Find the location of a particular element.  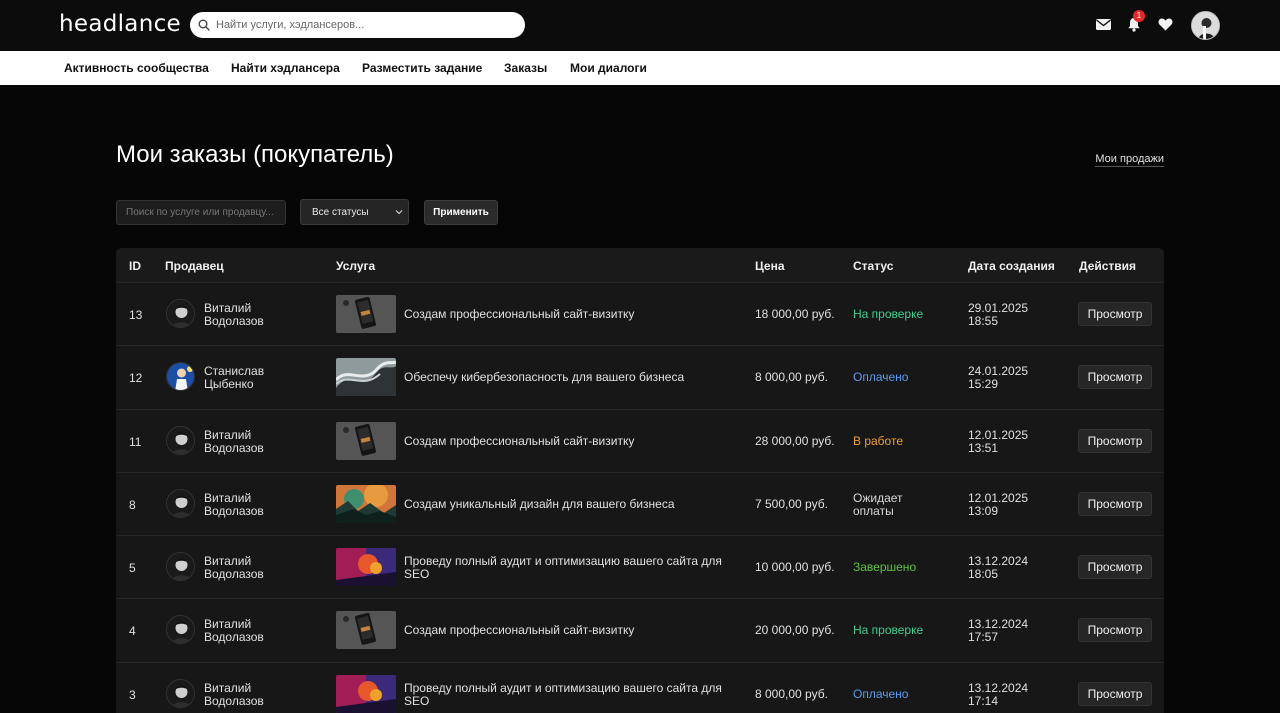

heart-icon is located at coordinates (1165, 24).